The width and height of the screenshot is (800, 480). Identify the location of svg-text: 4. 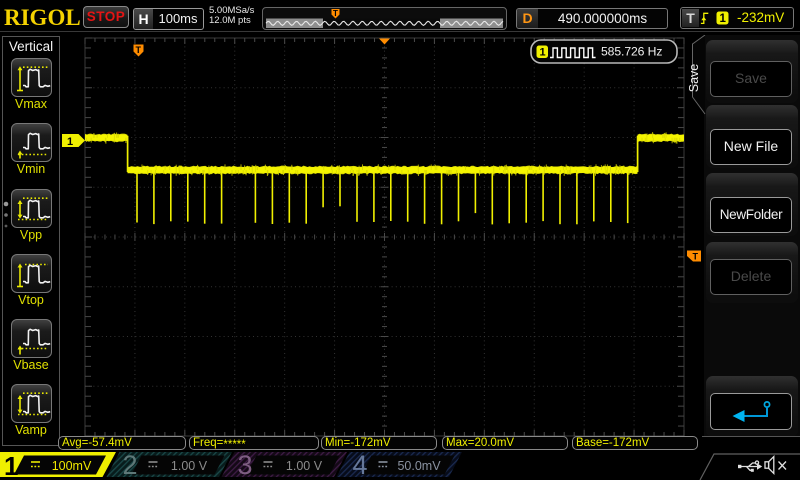
(360, 465).